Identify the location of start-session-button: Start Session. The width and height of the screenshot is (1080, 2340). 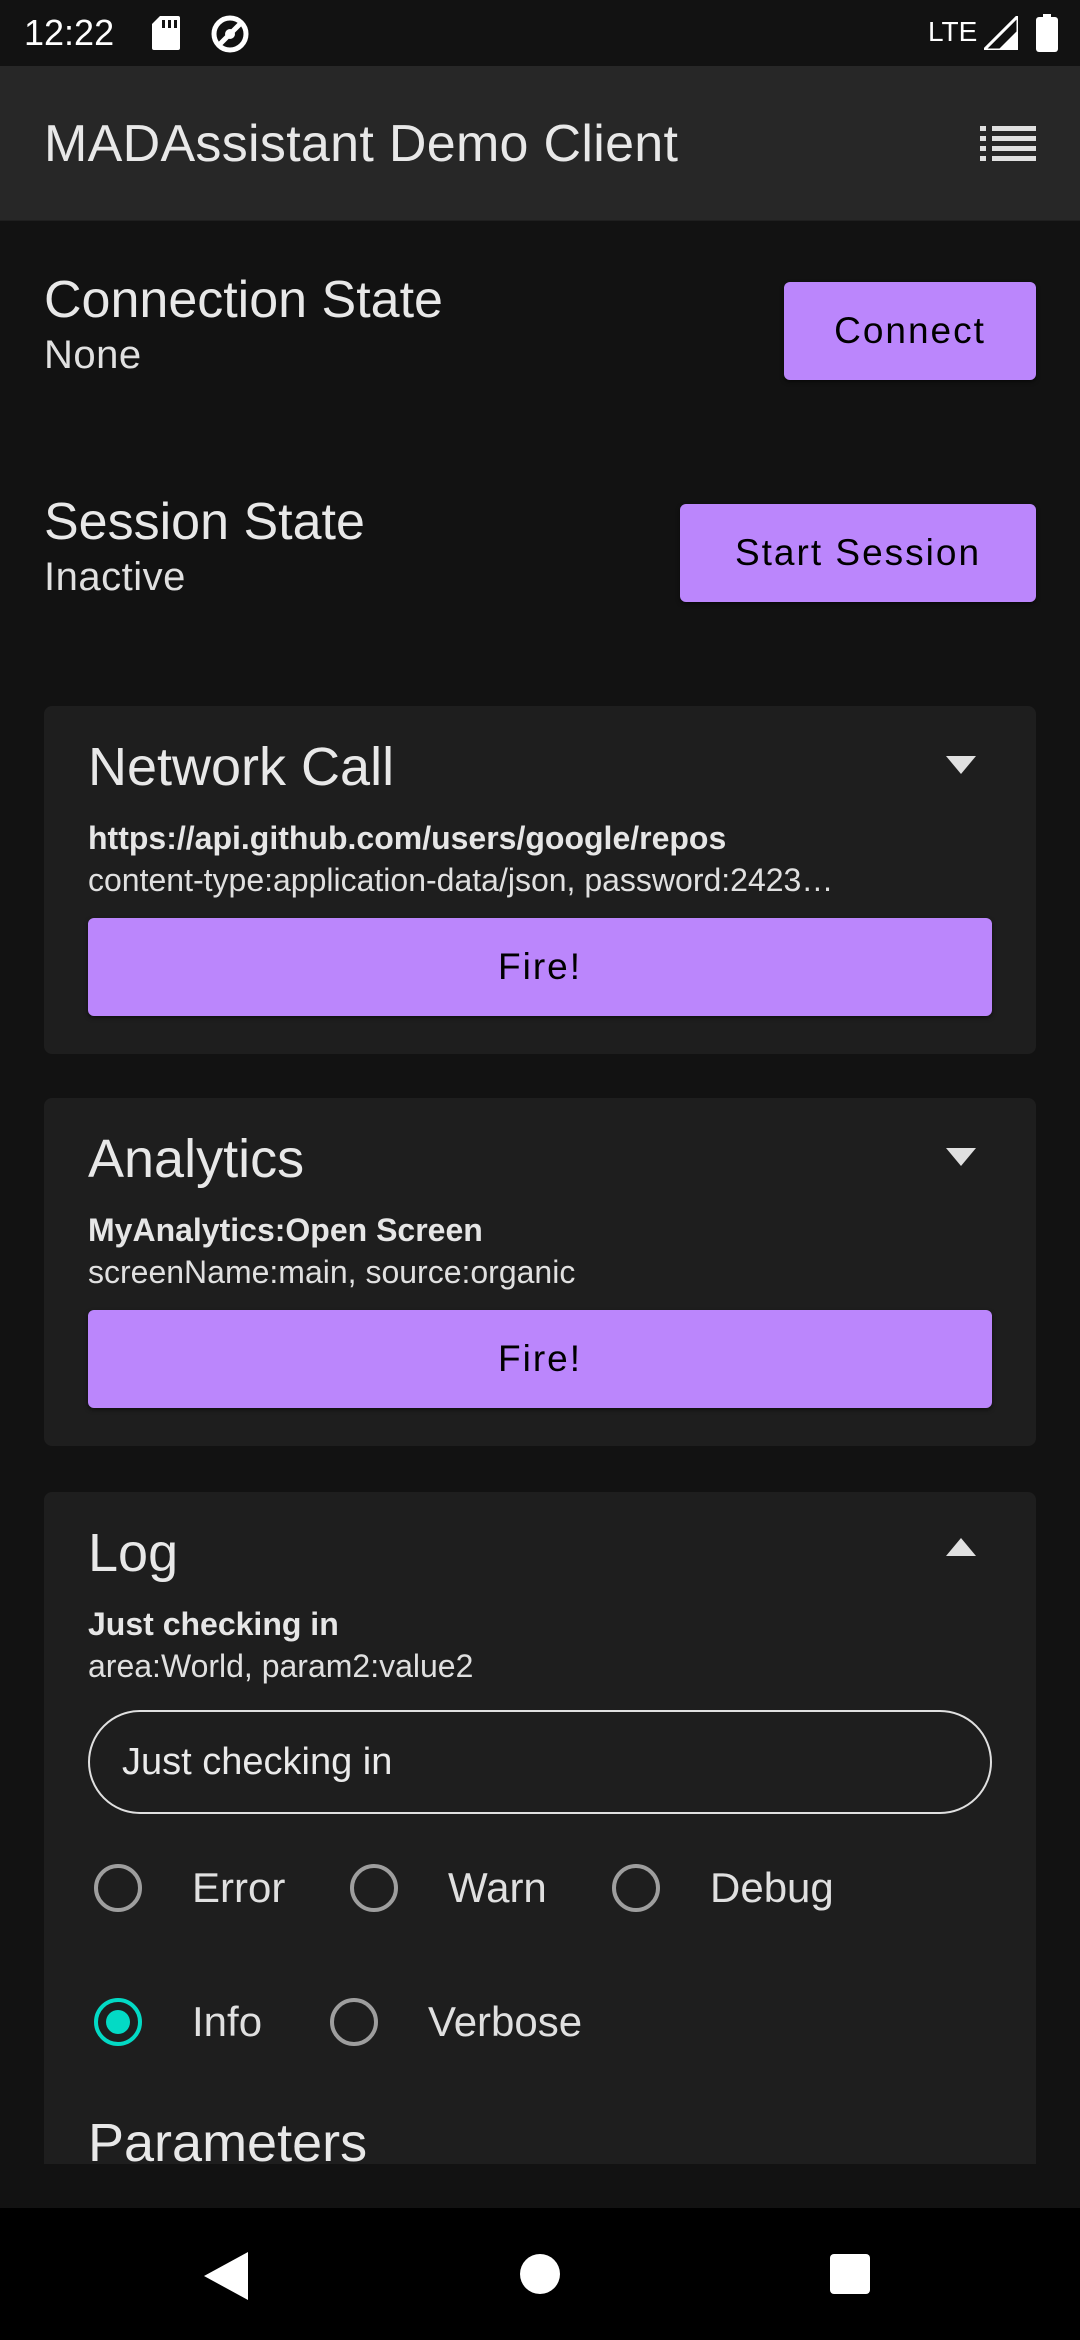
(858, 553).